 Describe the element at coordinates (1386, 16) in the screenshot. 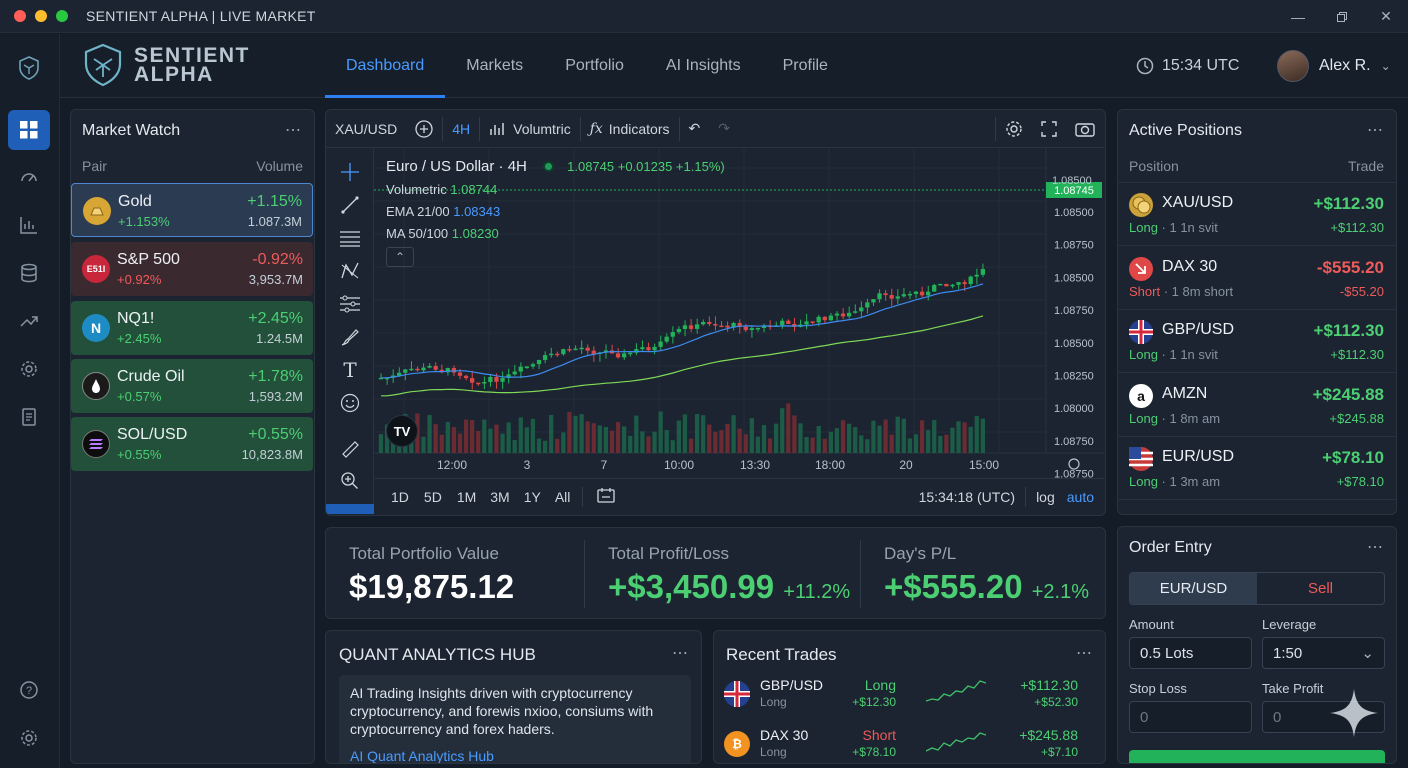

I see `close-icon: ✕` at that location.